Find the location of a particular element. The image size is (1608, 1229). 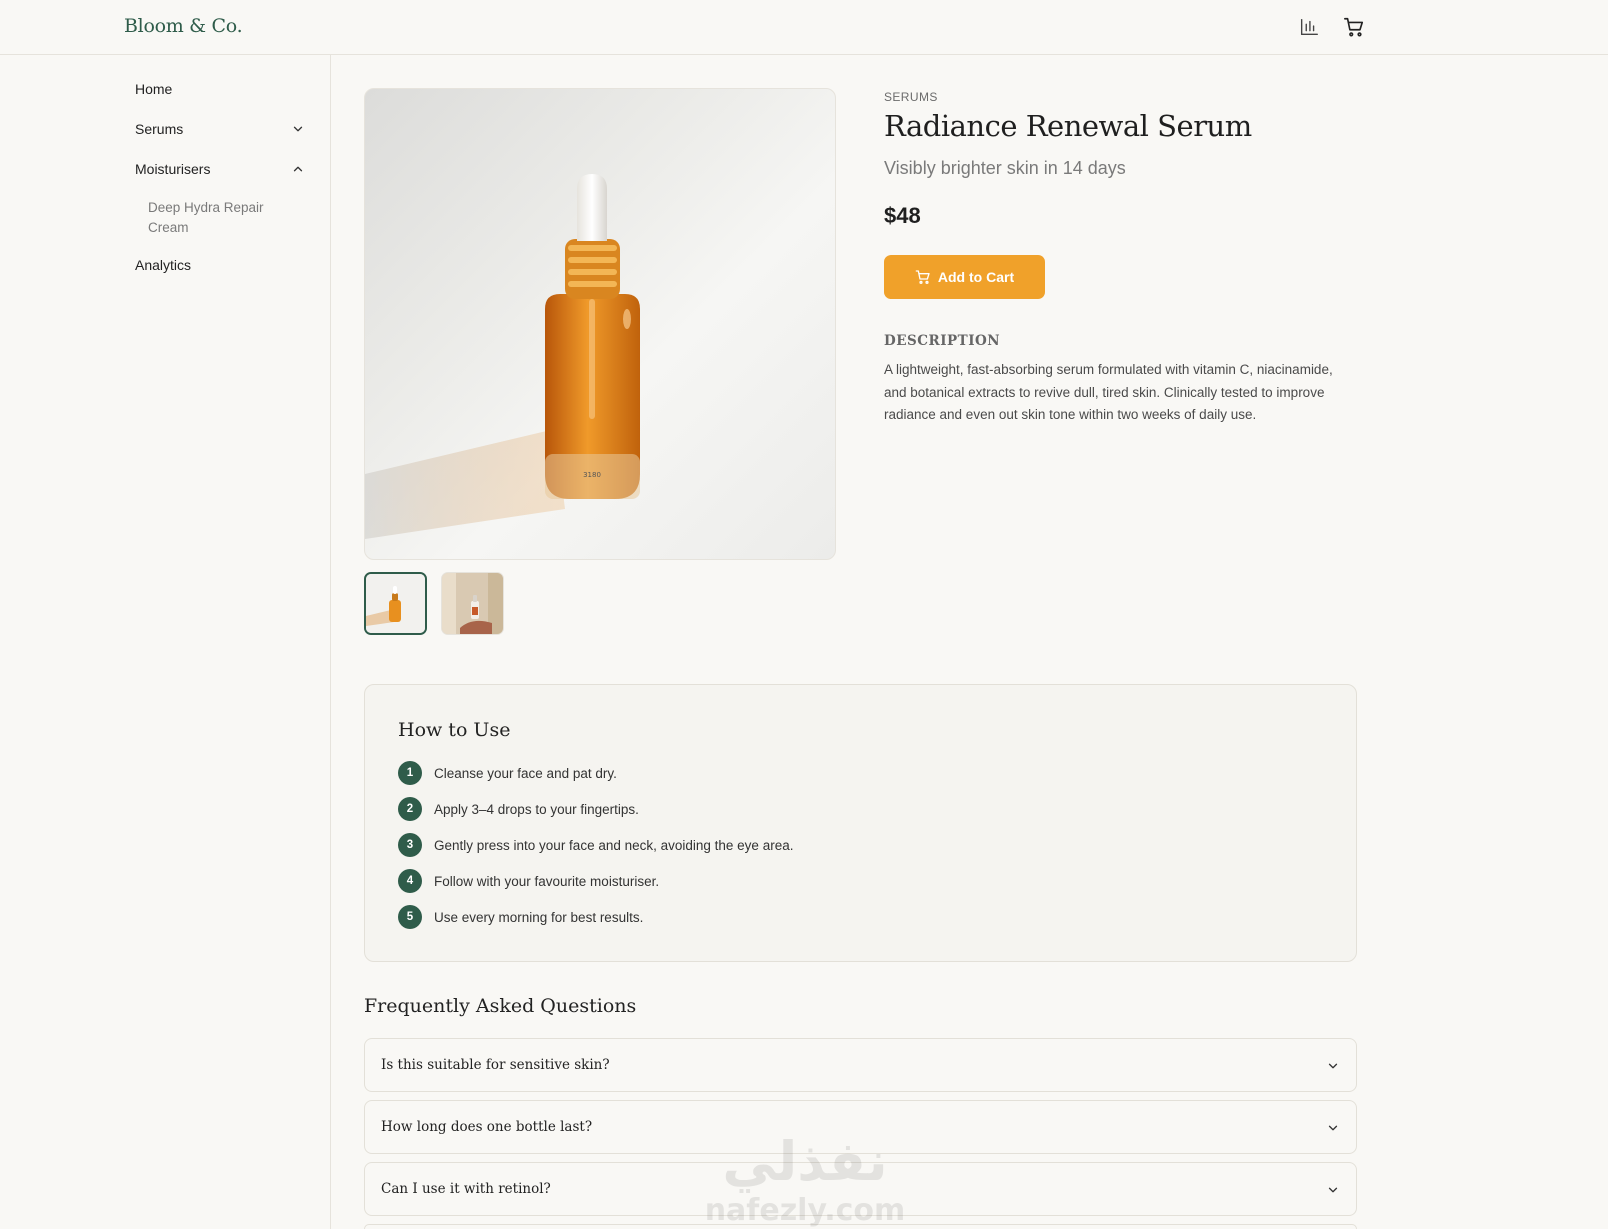

faq-question: How long does one bottle last? is located at coordinates (487, 1127).